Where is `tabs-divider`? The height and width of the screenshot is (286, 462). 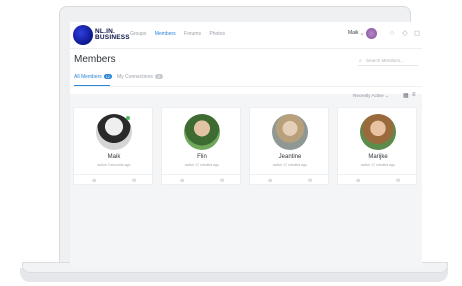
tabs-divider is located at coordinates (246, 86).